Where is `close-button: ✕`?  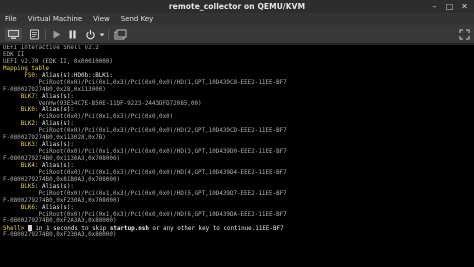
close-button: ✕ is located at coordinates (464, 6).